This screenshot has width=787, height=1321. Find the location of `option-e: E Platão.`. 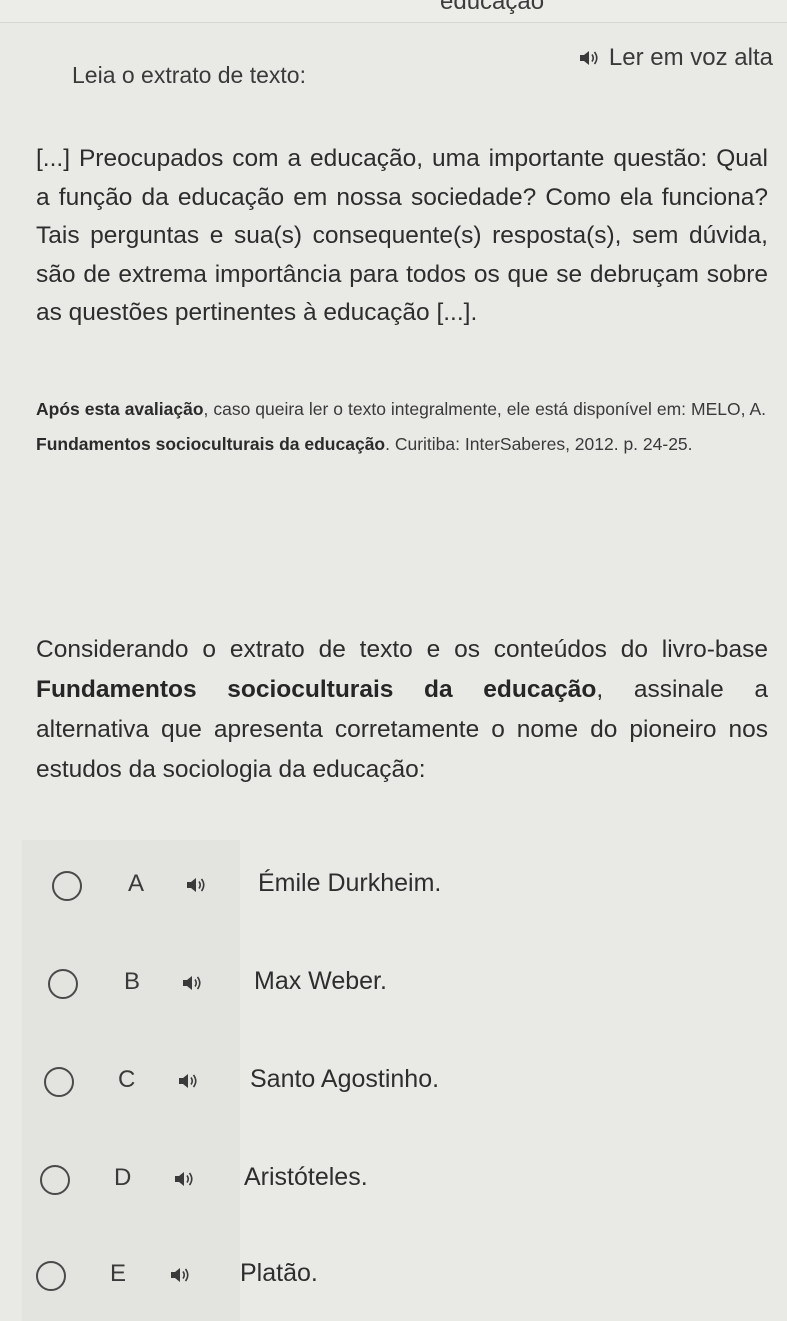

option-e: E Platão. is located at coordinates (280, 1276).